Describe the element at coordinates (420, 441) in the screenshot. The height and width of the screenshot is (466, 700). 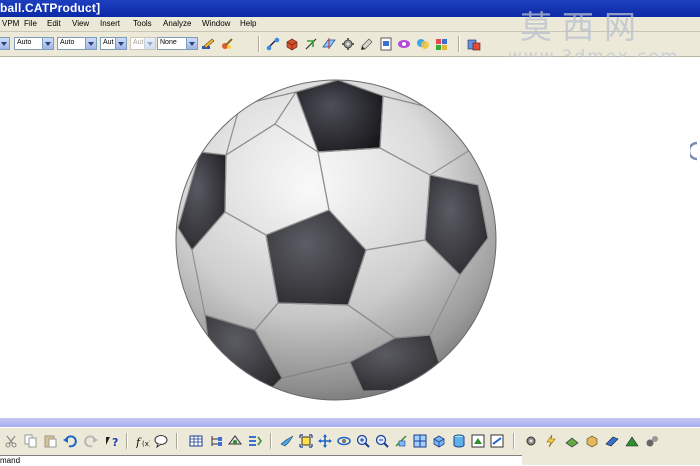
I see `multi-view-icon` at that location.